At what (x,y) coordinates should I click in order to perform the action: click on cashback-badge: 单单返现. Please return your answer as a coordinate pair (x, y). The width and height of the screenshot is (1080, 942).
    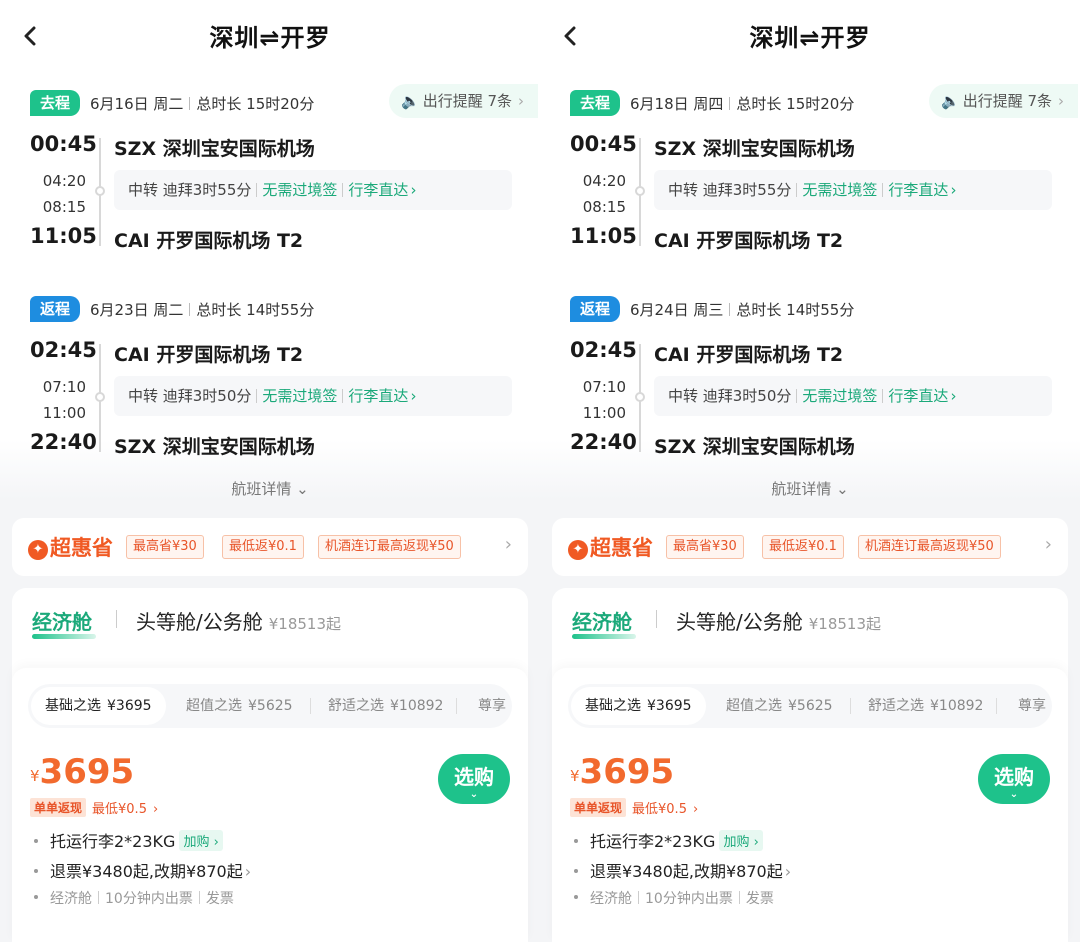
    Looking at the image, I should click on (58, 807).